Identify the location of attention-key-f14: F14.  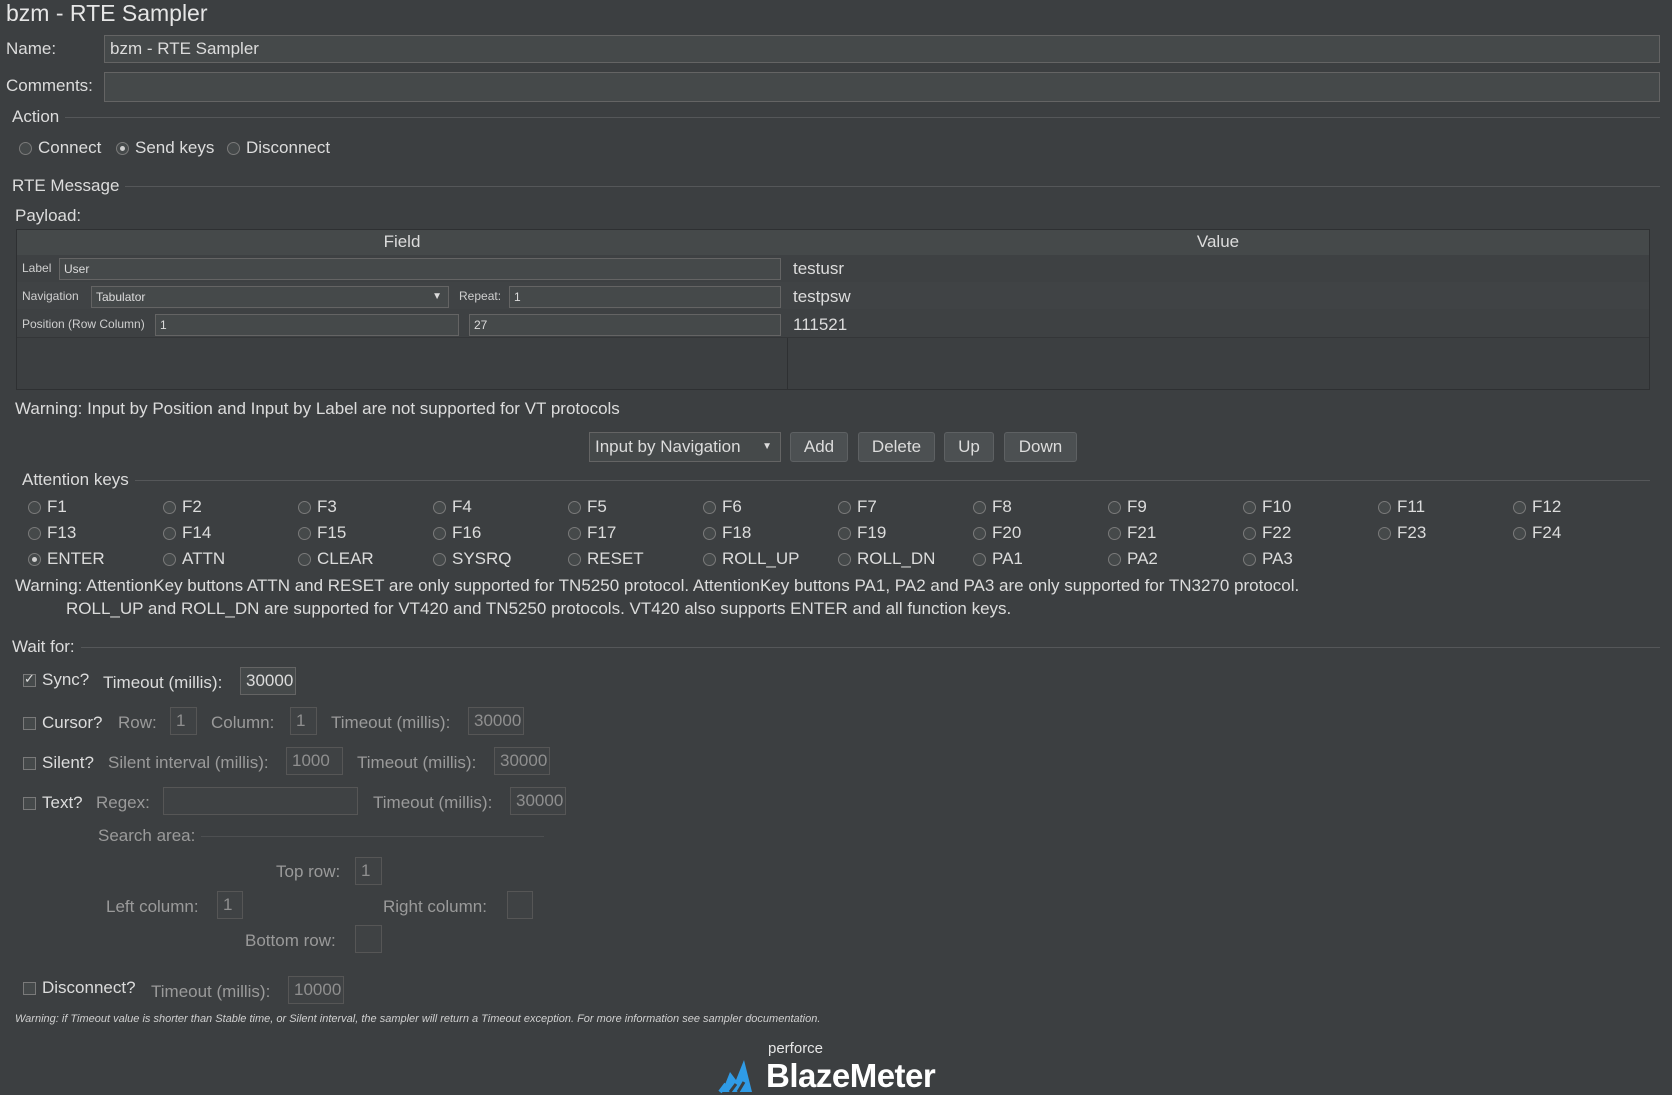
(187, 533).